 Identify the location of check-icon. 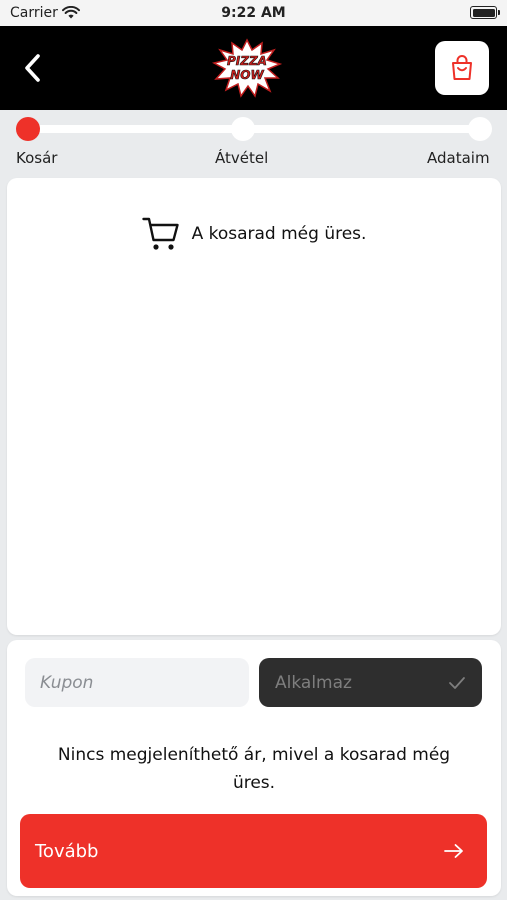
(457, 682).